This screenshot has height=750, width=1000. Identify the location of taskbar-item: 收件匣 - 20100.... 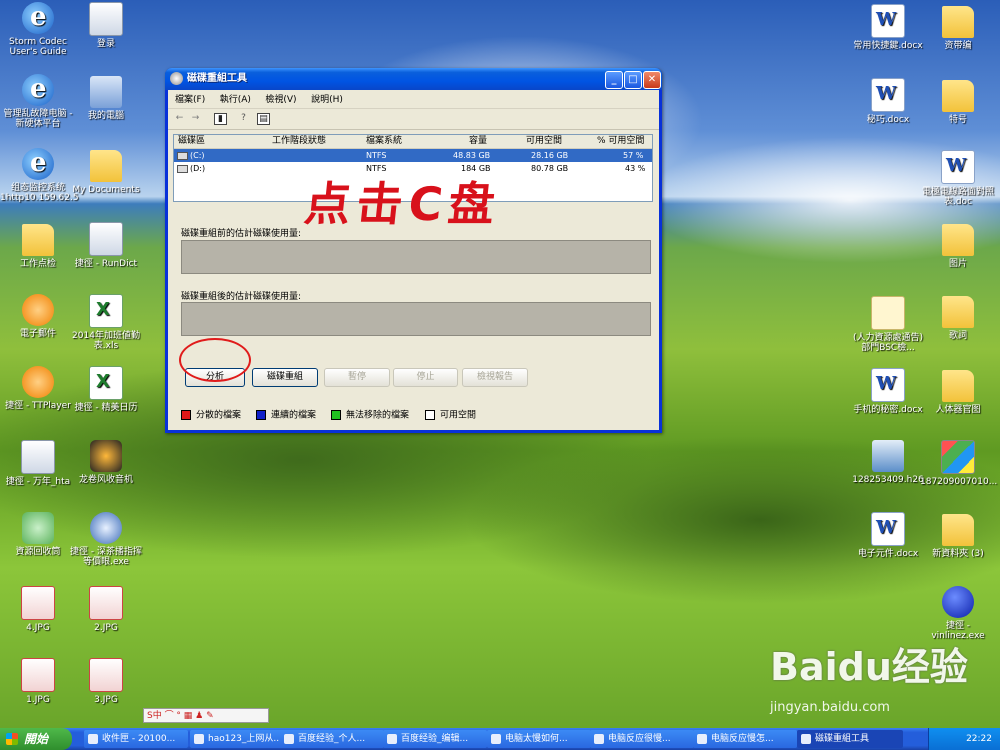
(136, 739).